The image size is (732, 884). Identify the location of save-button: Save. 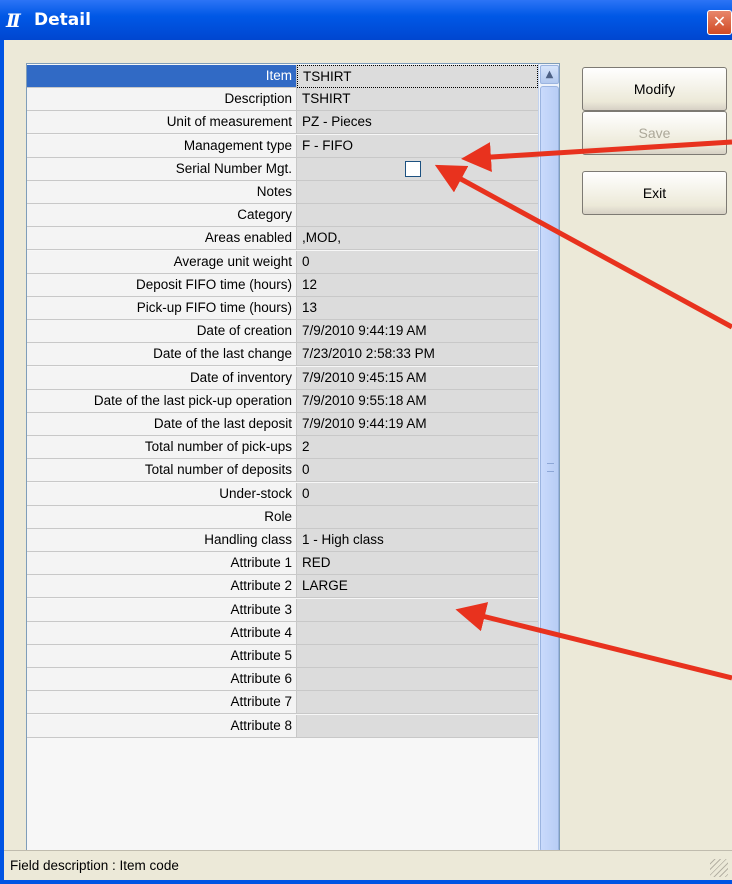
(654, 133).